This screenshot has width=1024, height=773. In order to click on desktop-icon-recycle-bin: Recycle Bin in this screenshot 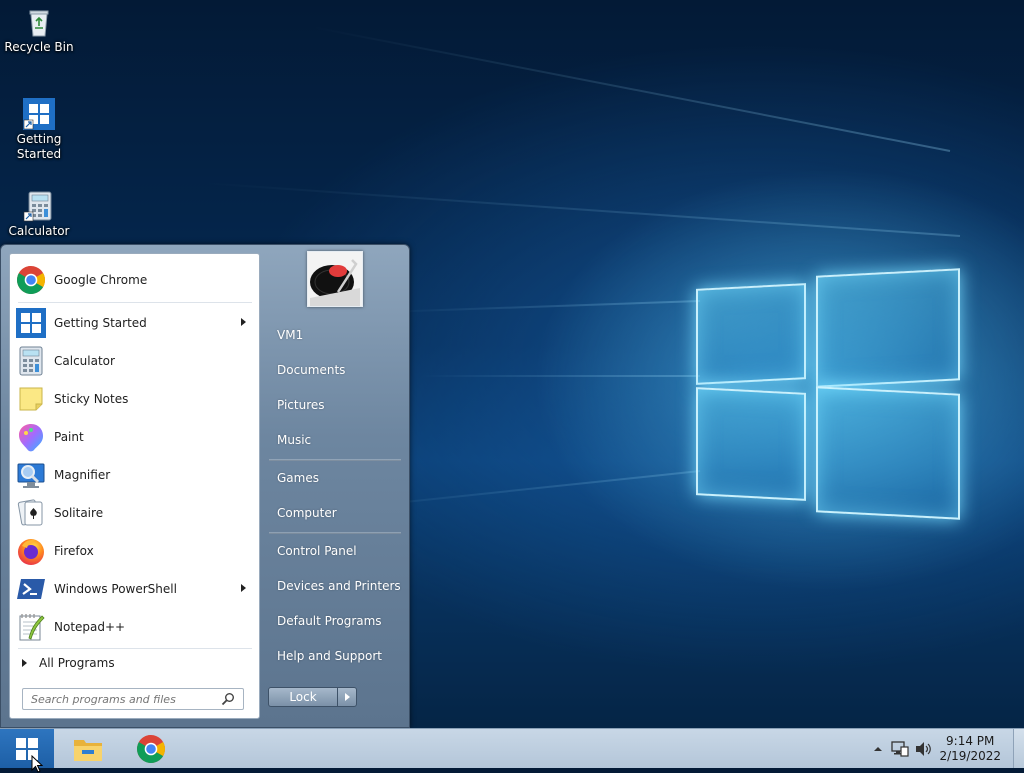, I will do `click(39, 30)`.